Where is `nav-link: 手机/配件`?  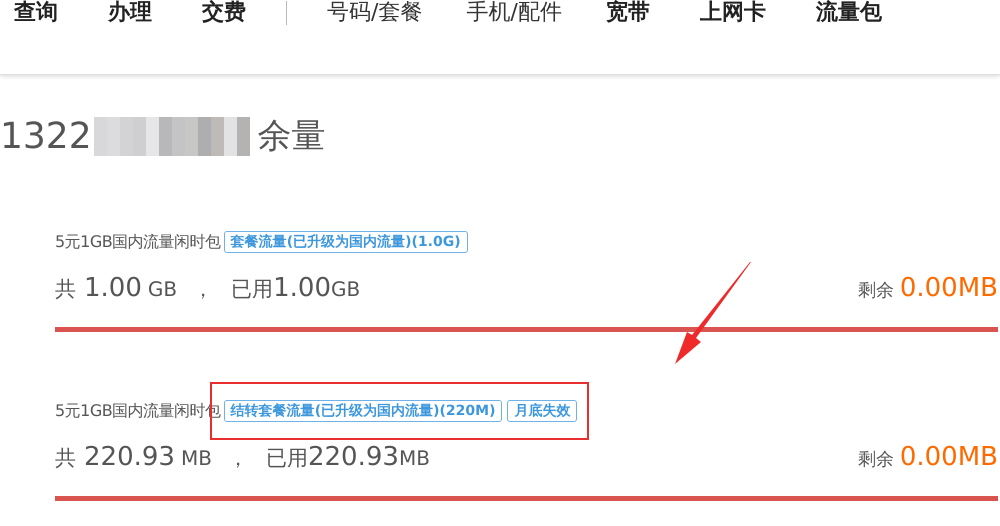
nav-link: 手机/配件 is located at coordinates (514, 13).